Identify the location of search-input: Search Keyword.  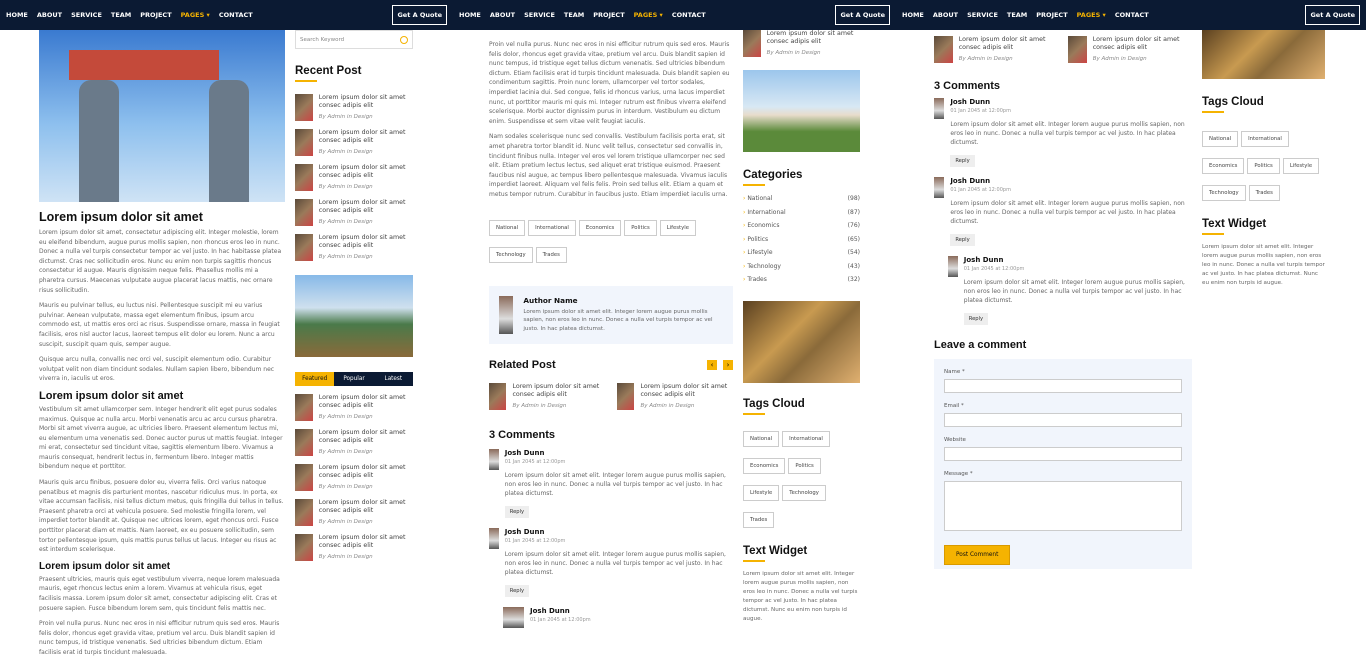
(322, 40).